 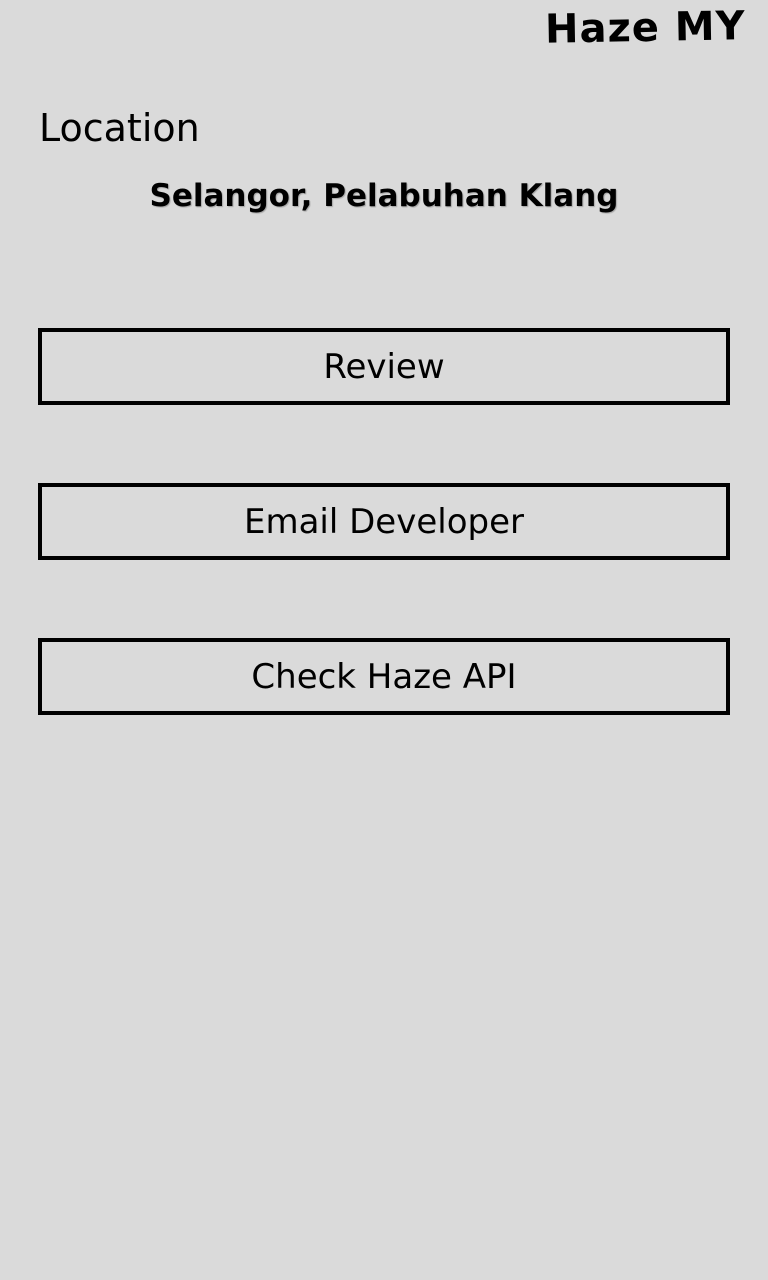 I want to click on check-haze-api-button: Check Haze API, so click(x=384, y=676).